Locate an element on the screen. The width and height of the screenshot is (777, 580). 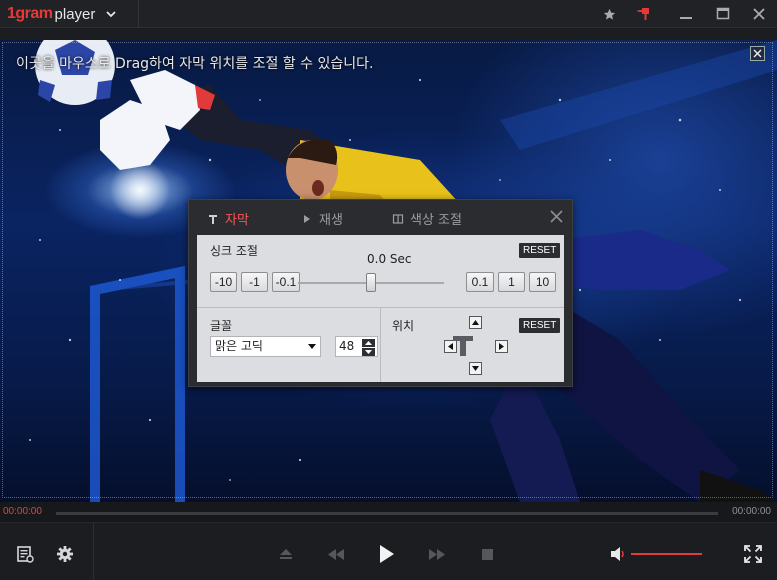
color-adjust-icon is located at coordinates (398, 218).